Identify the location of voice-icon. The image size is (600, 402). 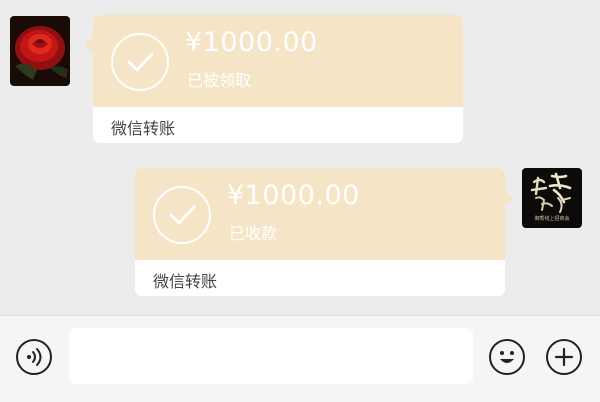
(34, 357).